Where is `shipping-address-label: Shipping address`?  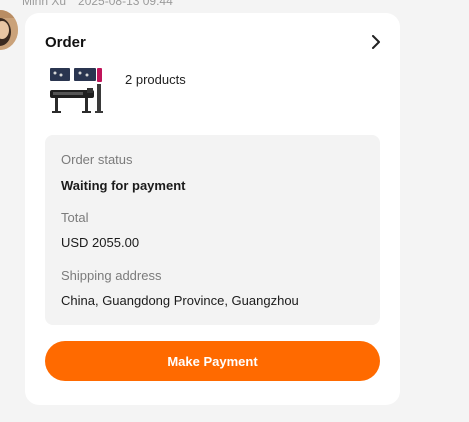 shipping-address-label: Shipping address is located at coordinates (111, 275).